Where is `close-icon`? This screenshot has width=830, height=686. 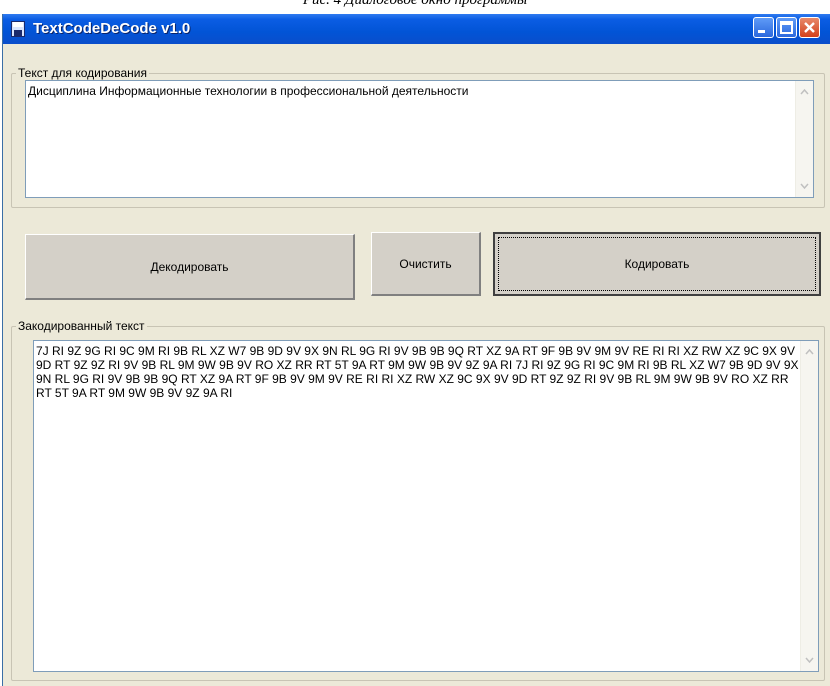
close-icon is located at coordinates (809, 27).